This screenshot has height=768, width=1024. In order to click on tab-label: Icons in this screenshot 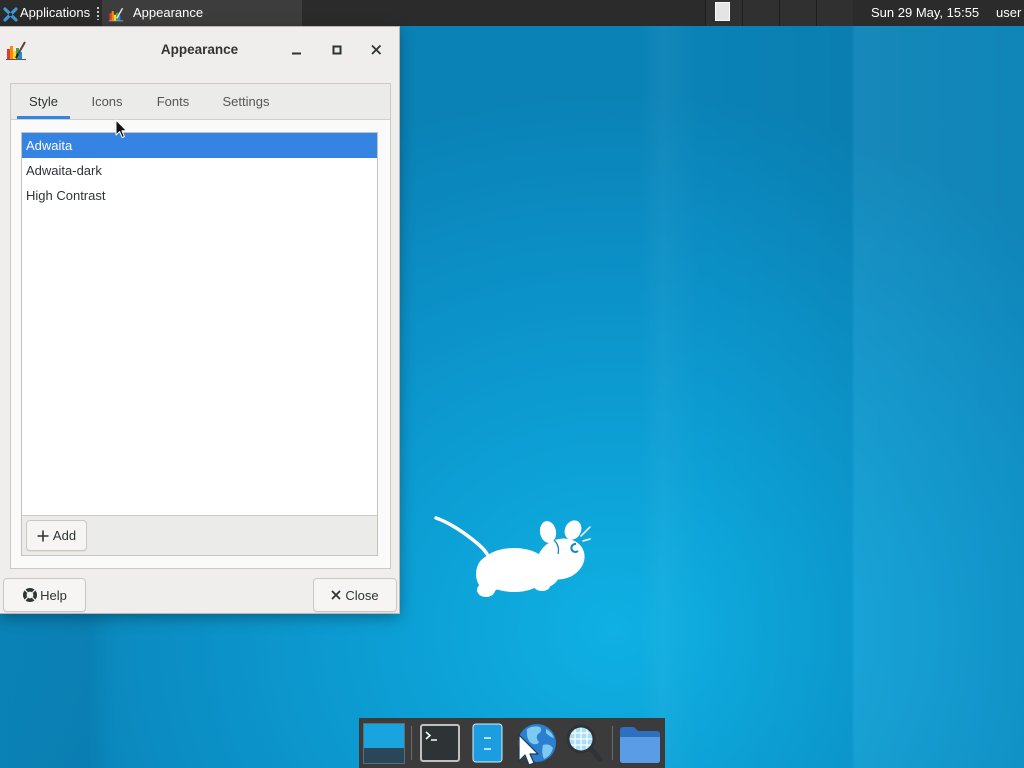, I will do `click(107, 101)`.